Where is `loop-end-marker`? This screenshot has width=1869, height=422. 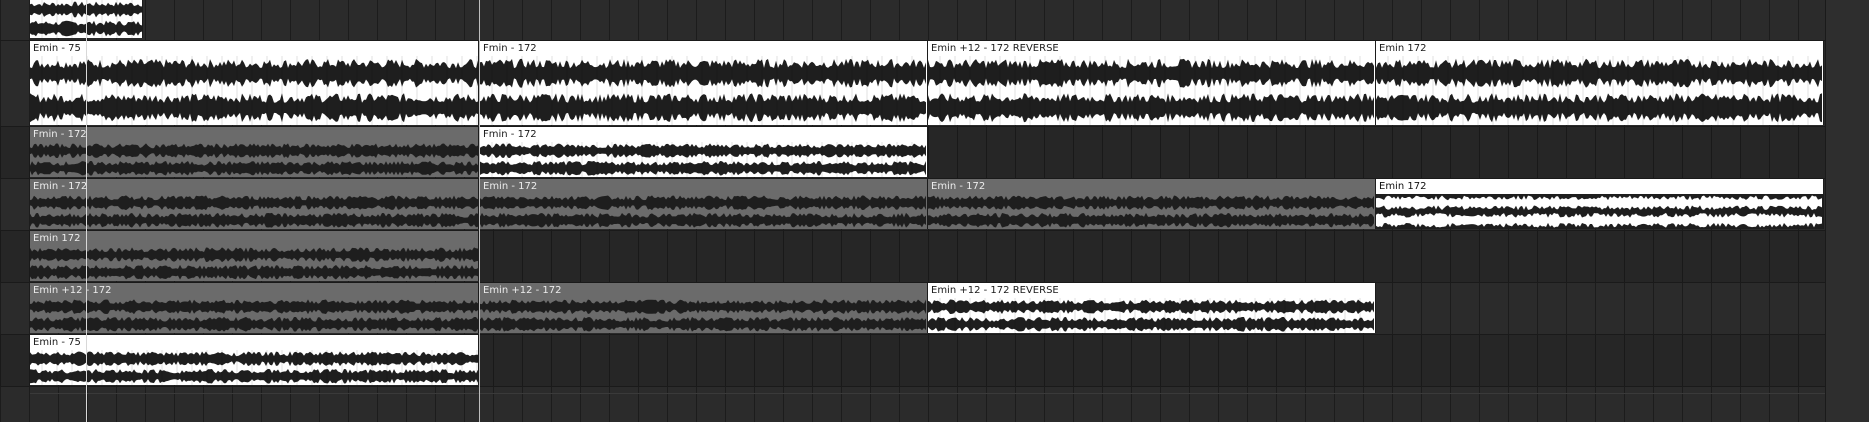
loop-end-marker is located at coordinates (479, 211).